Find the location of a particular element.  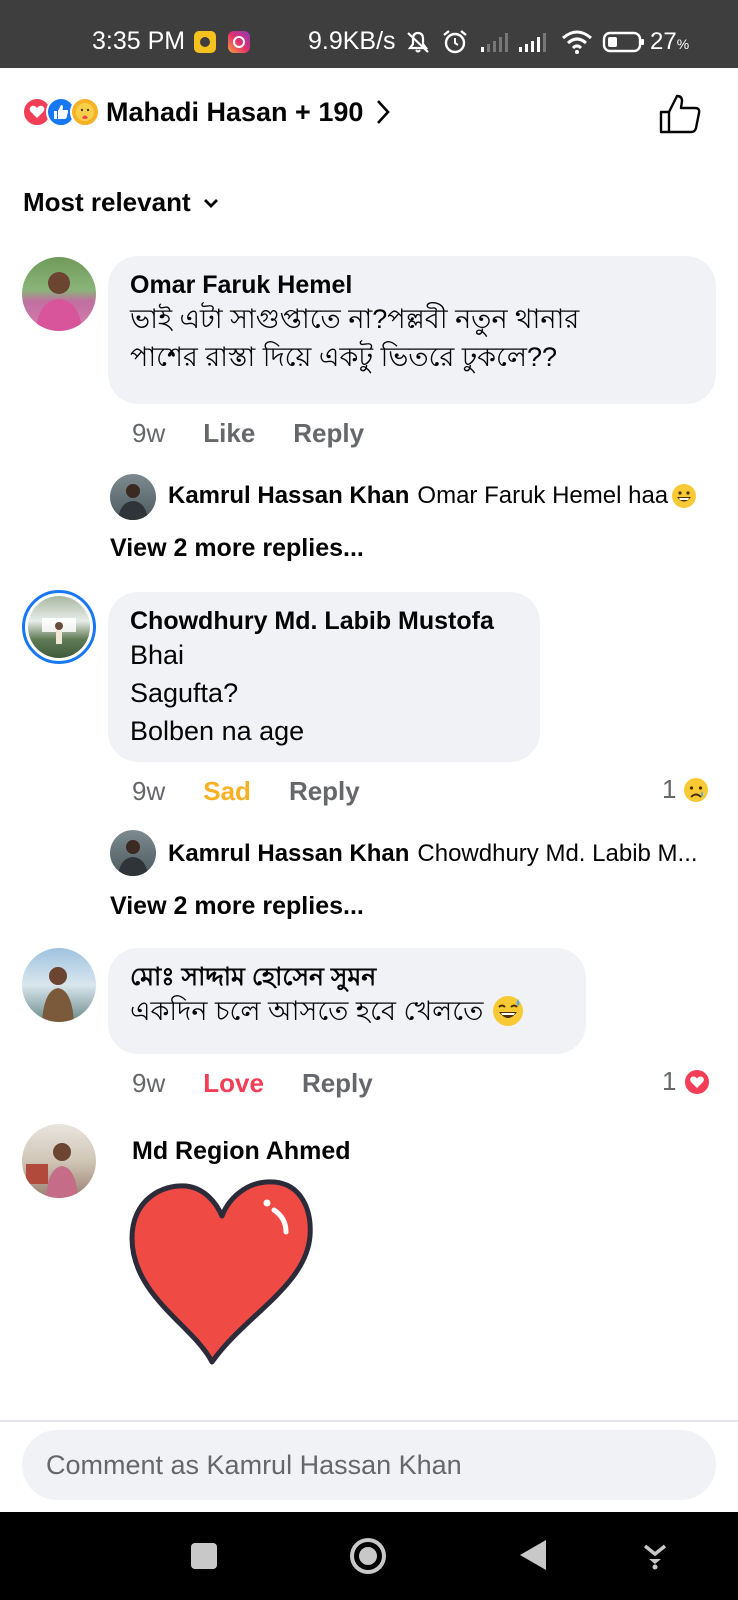

comment-text-row: একদিন চলে আসতে হবে খেলতে is located at coordinates (347, 1011).